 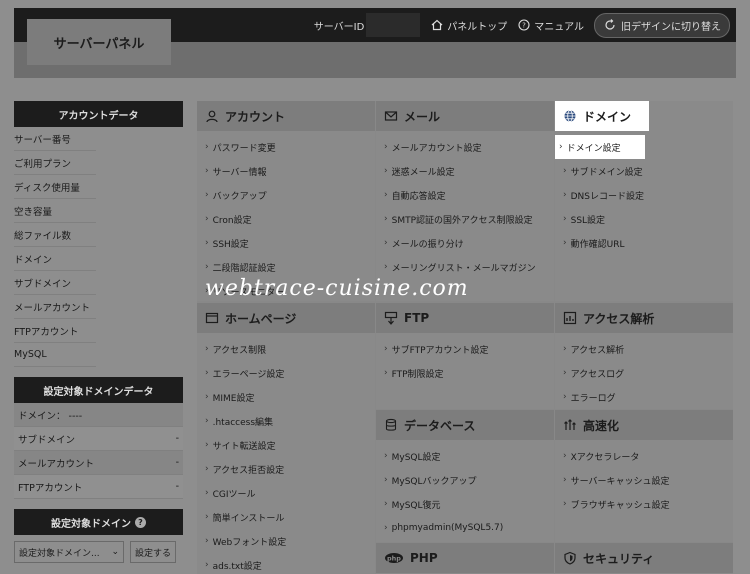 I want to click on panel-title: サーバーパネル, so click(x=99, y=42).